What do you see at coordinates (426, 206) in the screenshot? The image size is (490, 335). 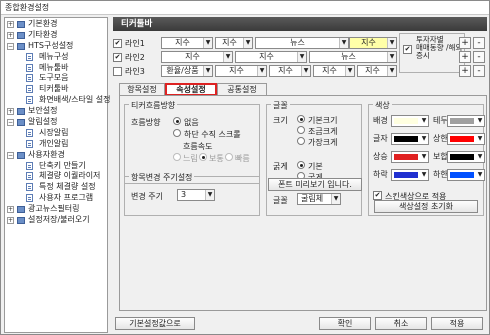 I see `color-reset-button: 색상설정 초기화` at bounding box center [426, 206].